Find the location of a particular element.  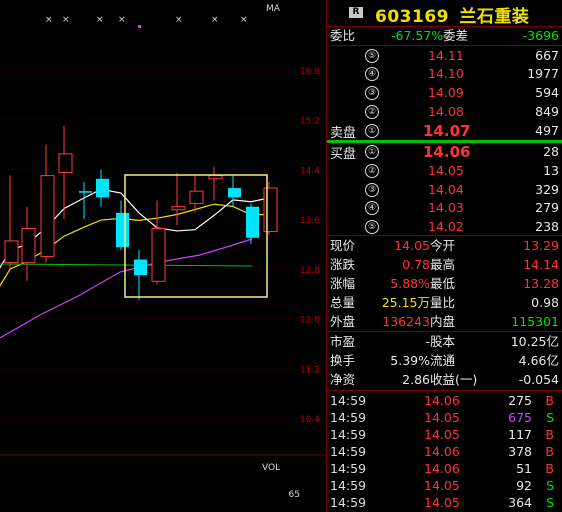

sell-volume: 497 is located at coordinates (547, 130).